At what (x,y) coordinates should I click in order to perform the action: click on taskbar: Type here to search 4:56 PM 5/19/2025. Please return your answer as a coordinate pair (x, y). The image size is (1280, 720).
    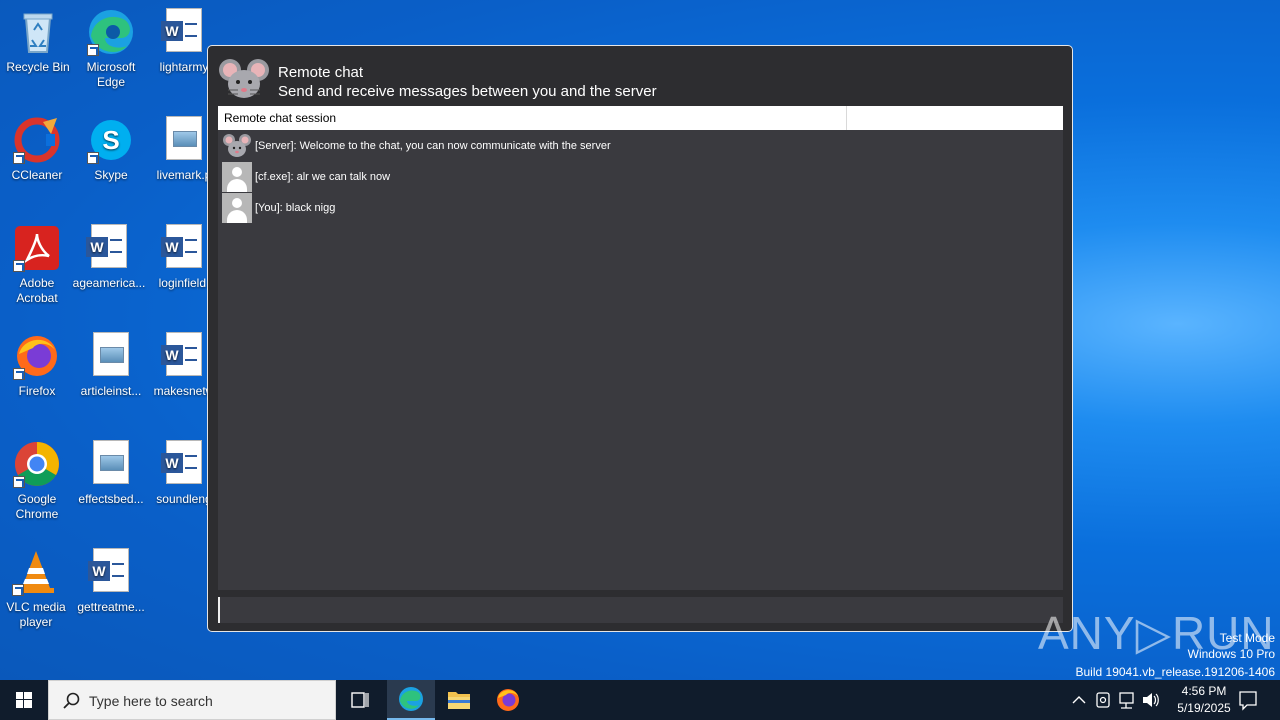
    Looking at the image, I should click on (640, 700).